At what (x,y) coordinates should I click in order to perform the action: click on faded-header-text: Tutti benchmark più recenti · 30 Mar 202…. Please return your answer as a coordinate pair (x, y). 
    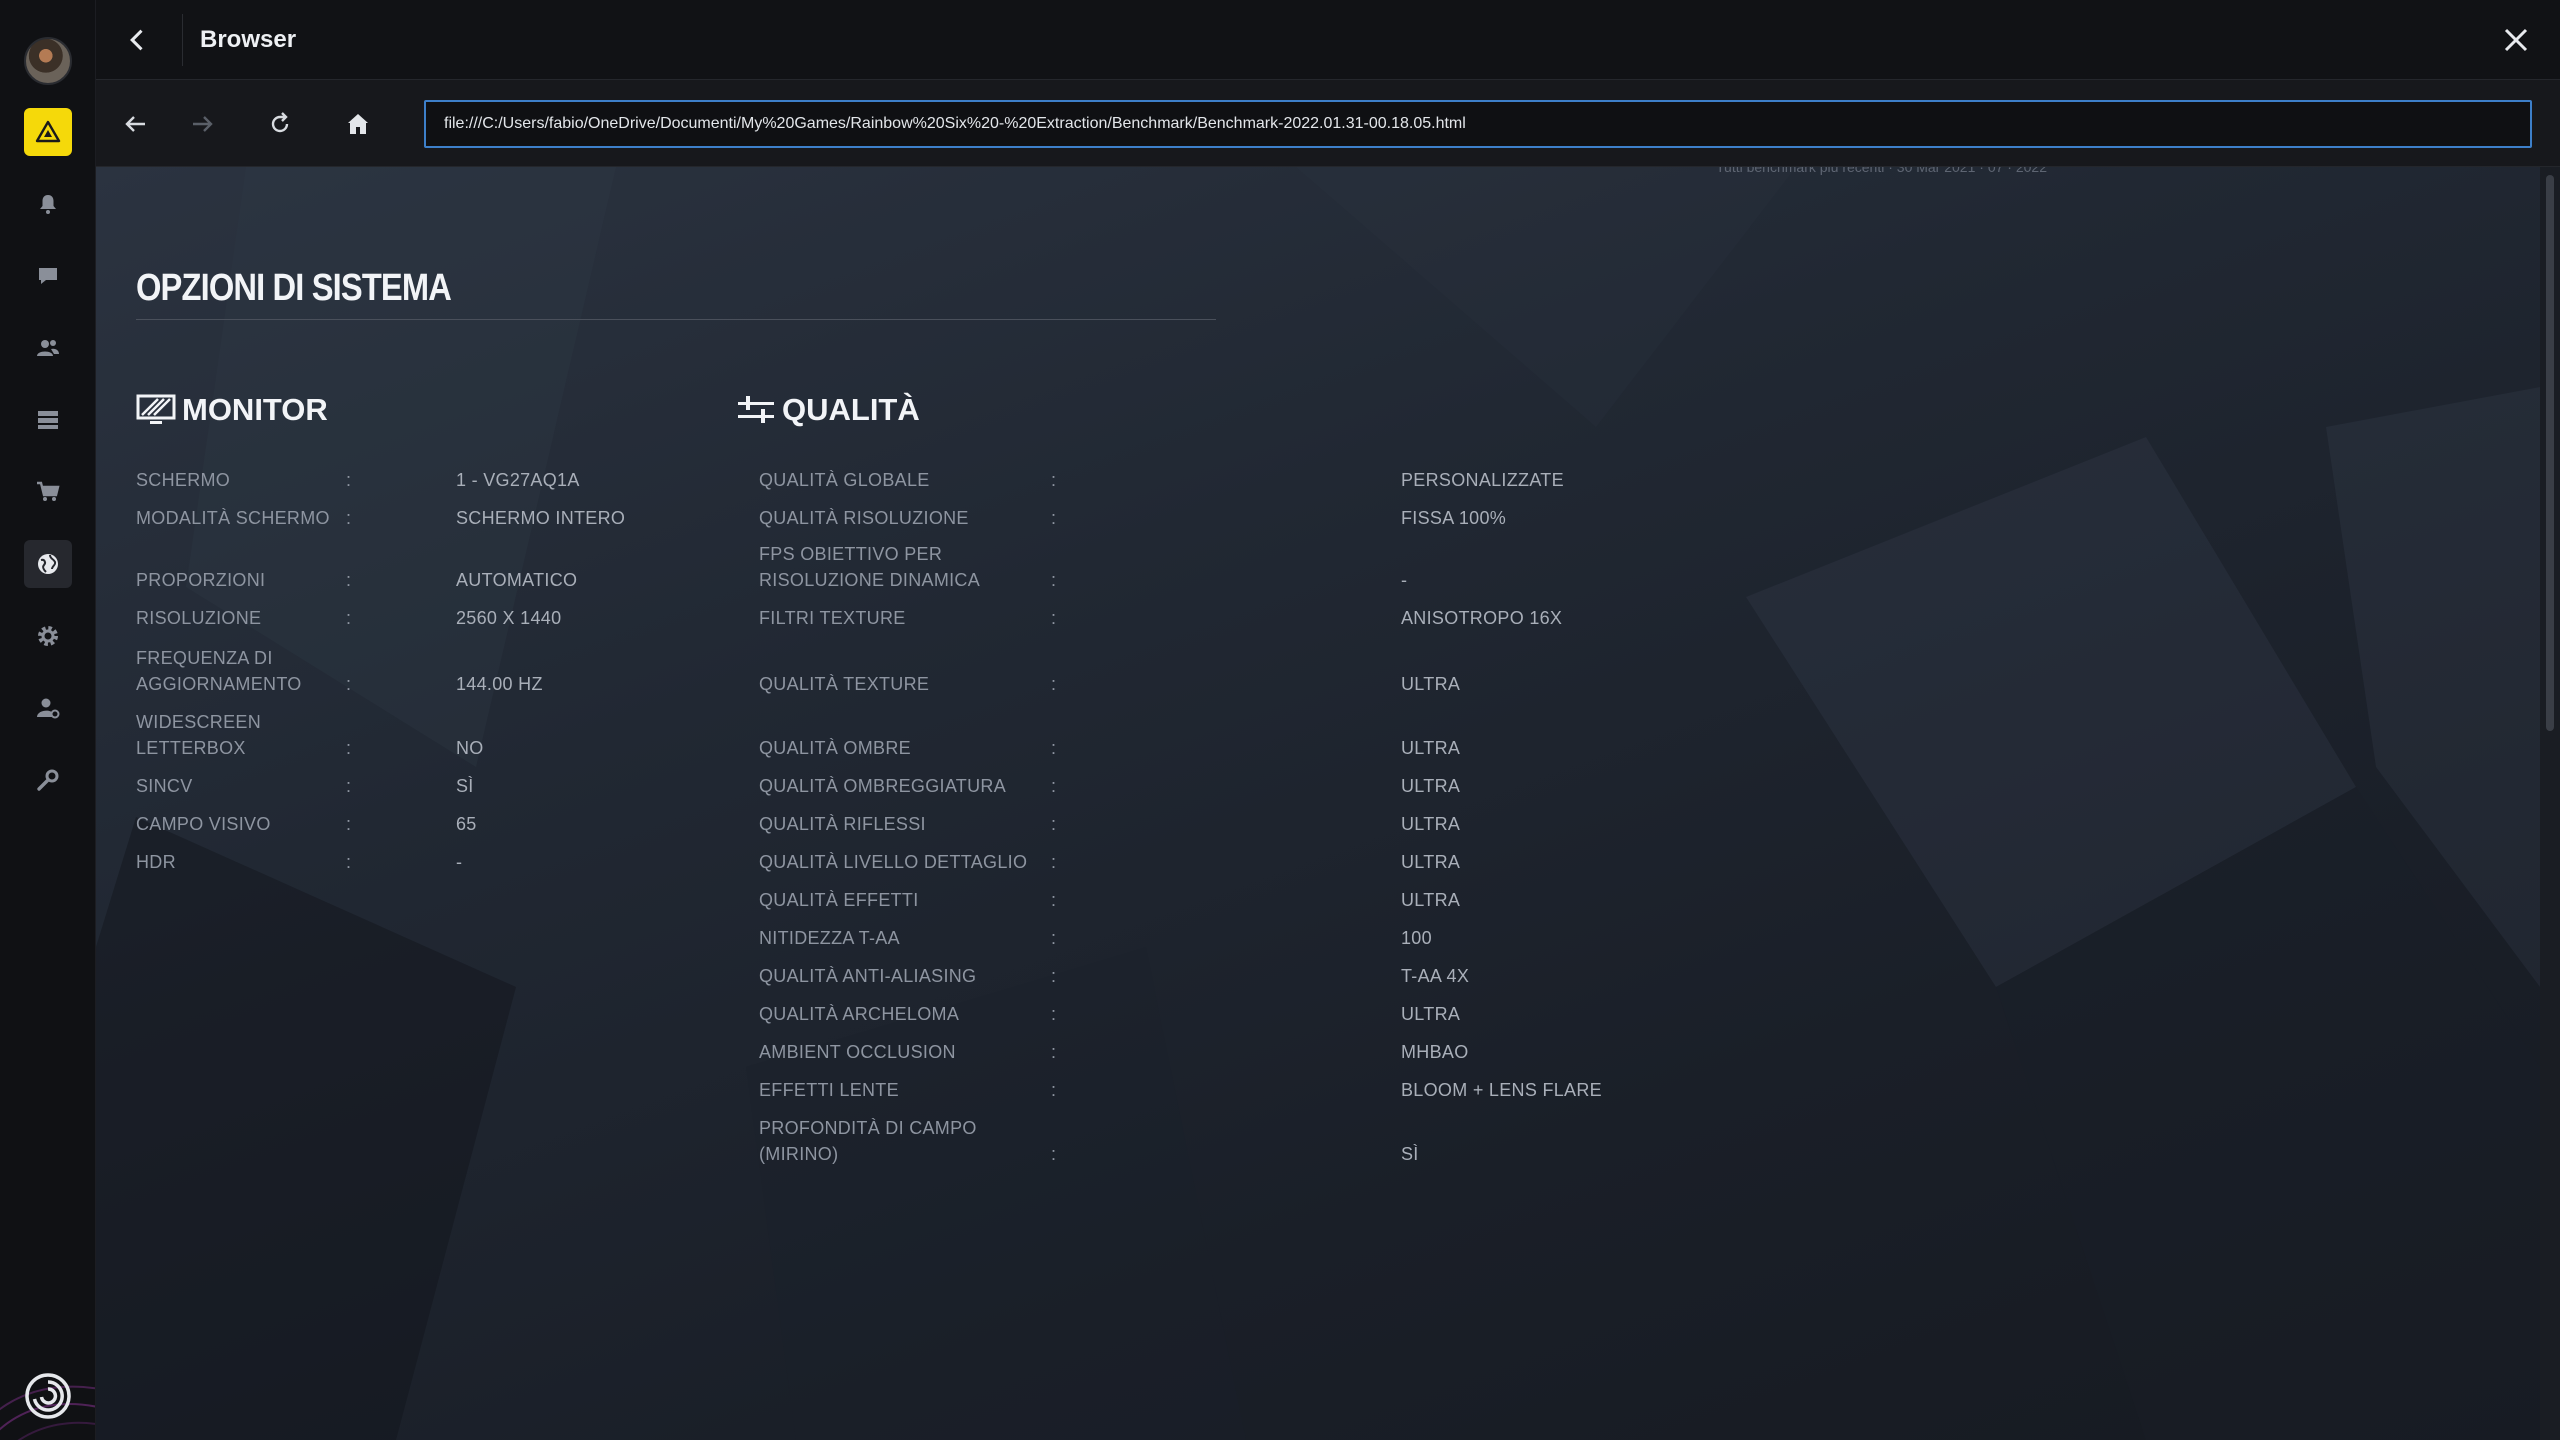
    Looking at the image, I should click on (1881, 171).